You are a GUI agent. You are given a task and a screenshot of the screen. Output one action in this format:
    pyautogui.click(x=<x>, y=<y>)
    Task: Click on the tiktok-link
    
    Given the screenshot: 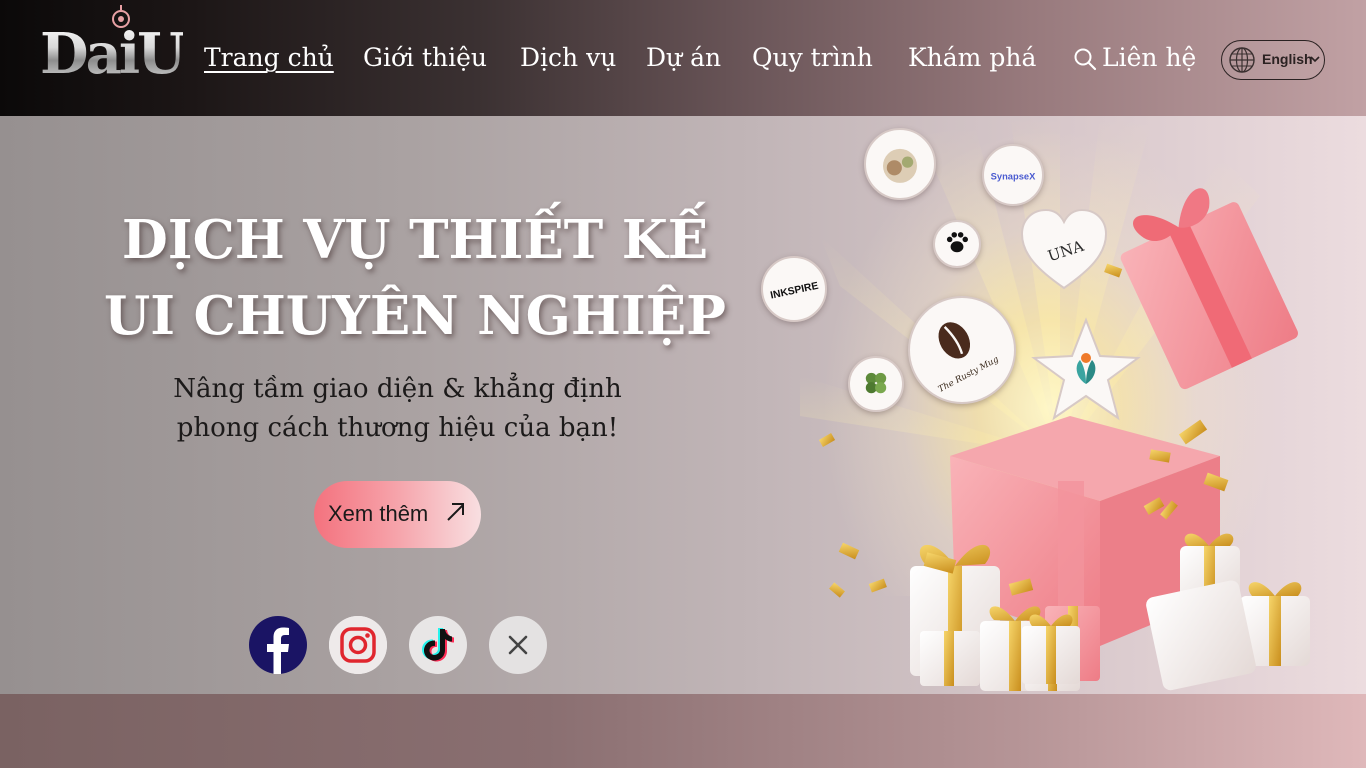 What is the action you would take?
    pyautogui.click(x=438, y=645)
    